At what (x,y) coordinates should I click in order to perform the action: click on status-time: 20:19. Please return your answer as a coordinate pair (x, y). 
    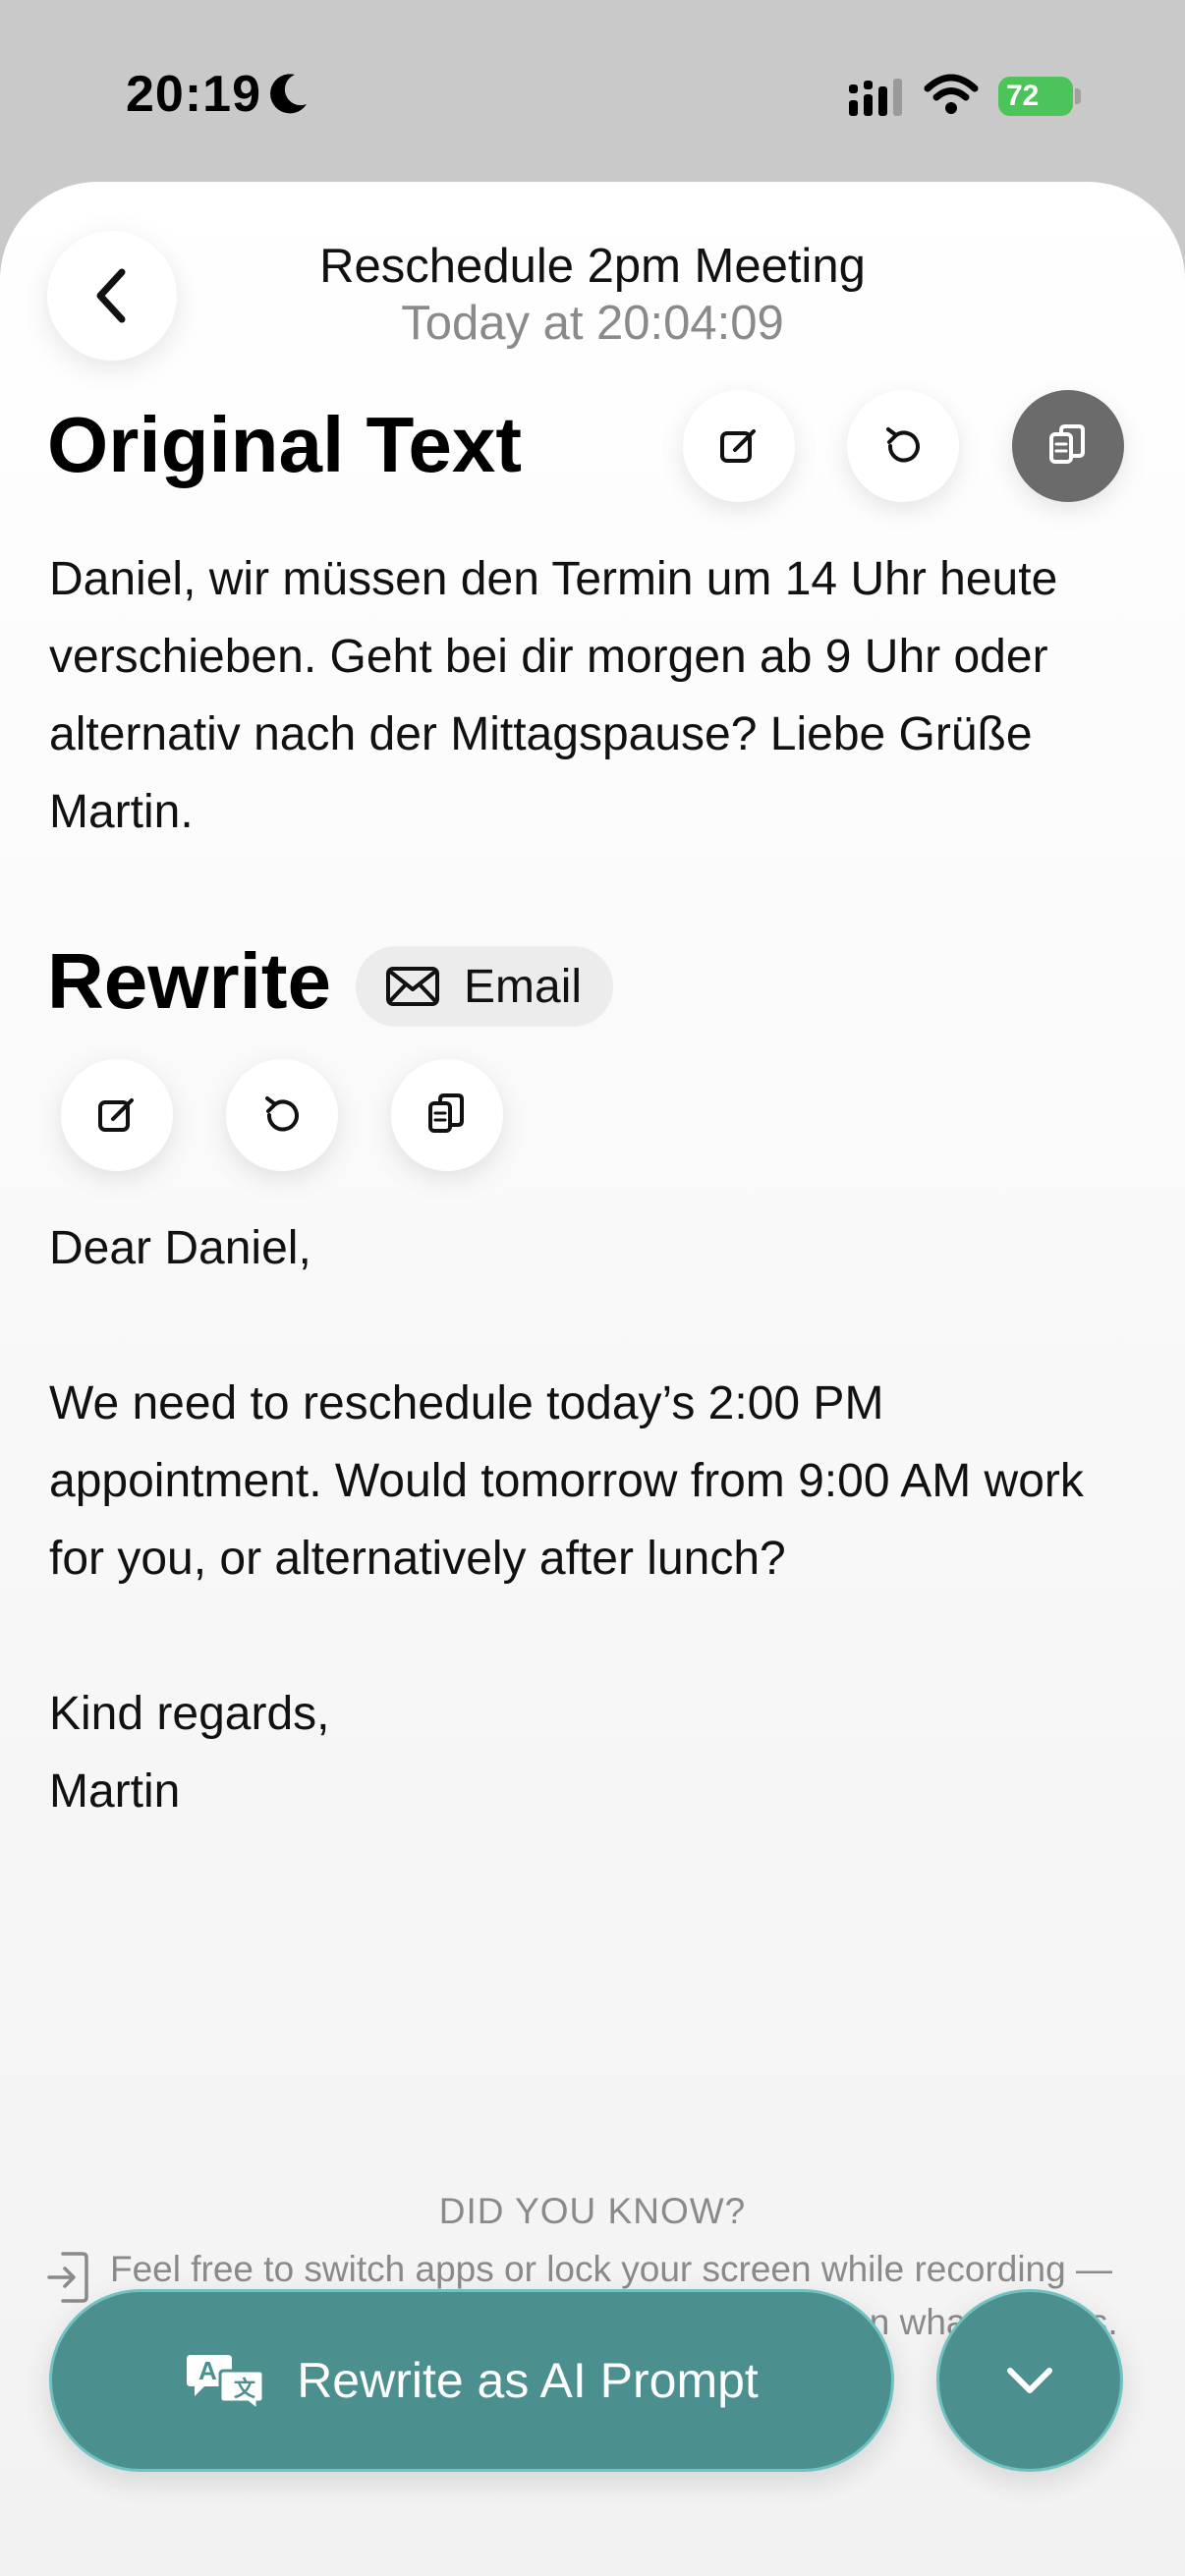
    Looking at the image, I should click on (194, 94).